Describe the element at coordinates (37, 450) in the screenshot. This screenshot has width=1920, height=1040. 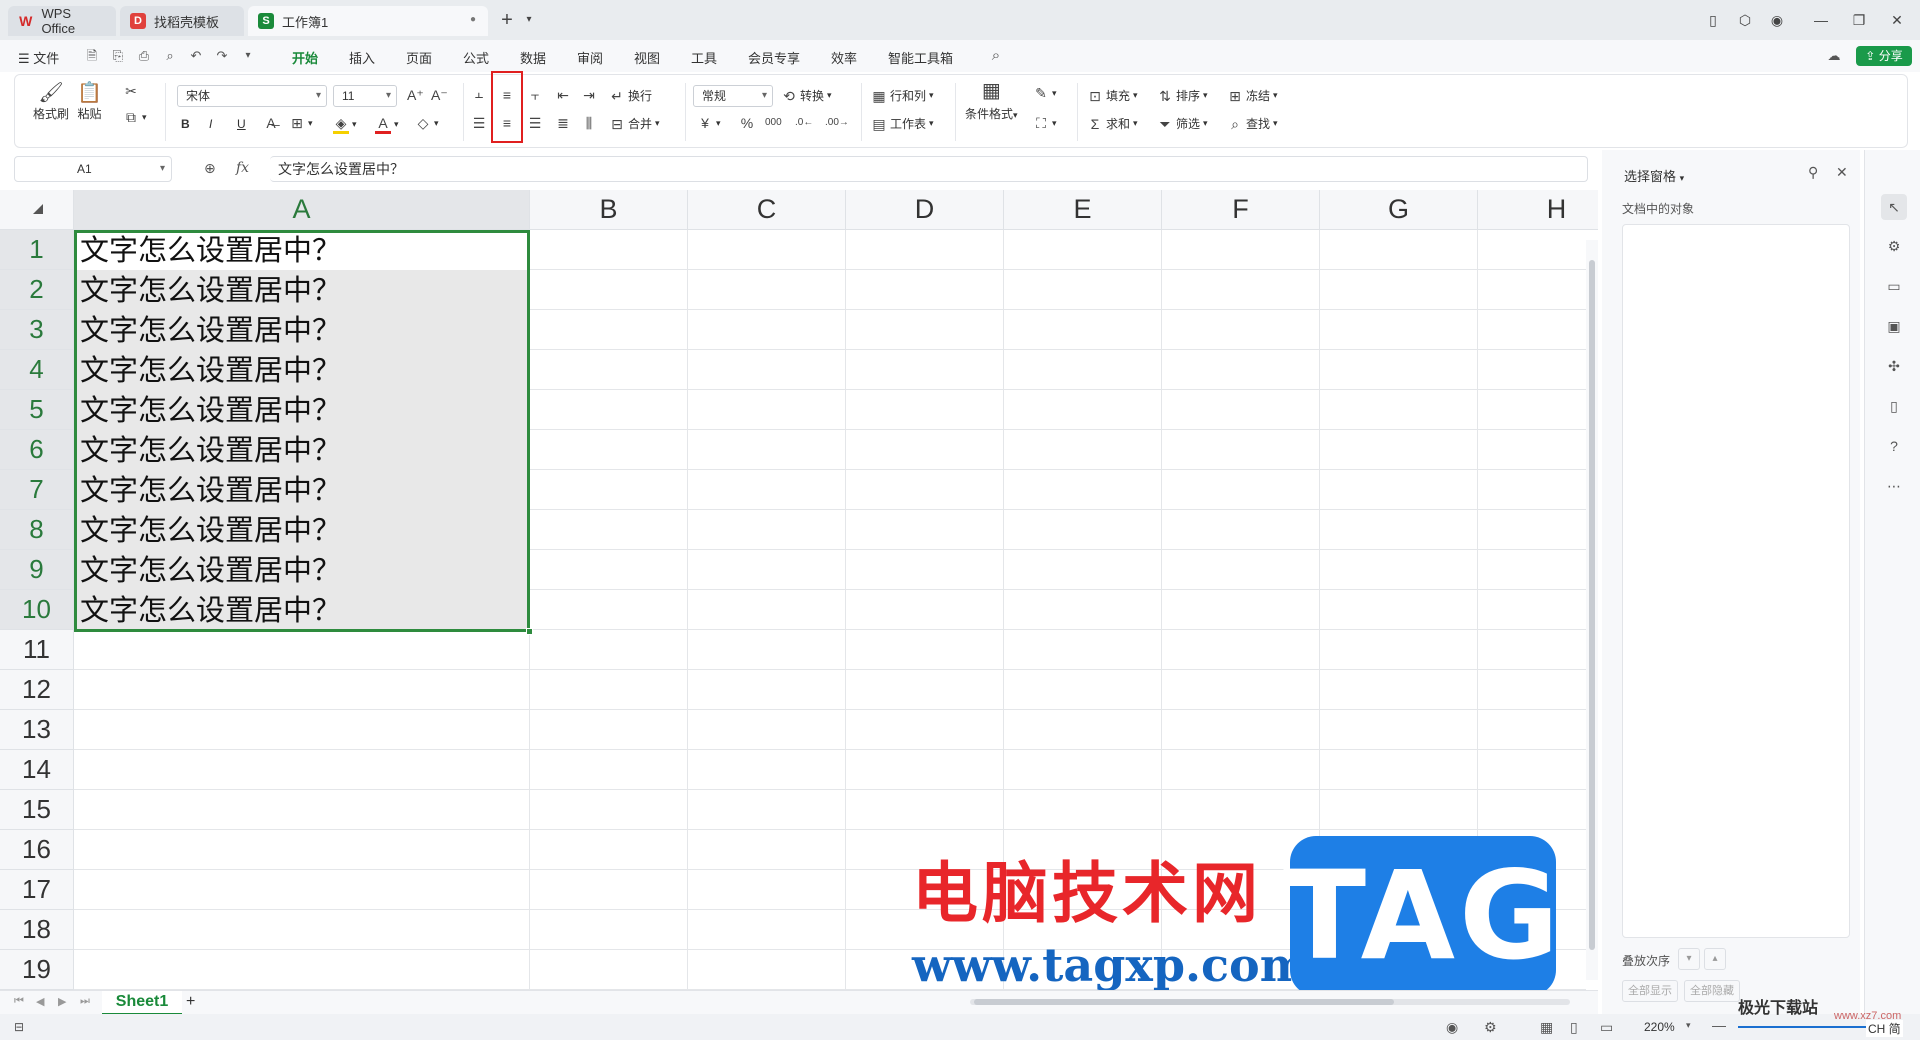
I see `row-header-6: 6` at that location.